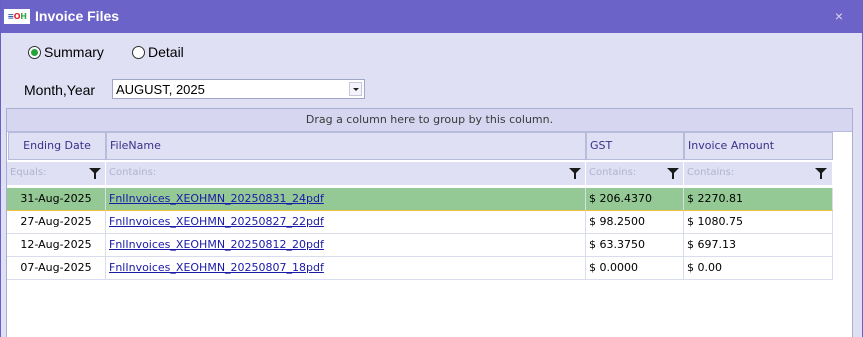 The image size is (863, 337). I want to click on cell-ending-date: 31-Aug-2025, so click(56, 199).